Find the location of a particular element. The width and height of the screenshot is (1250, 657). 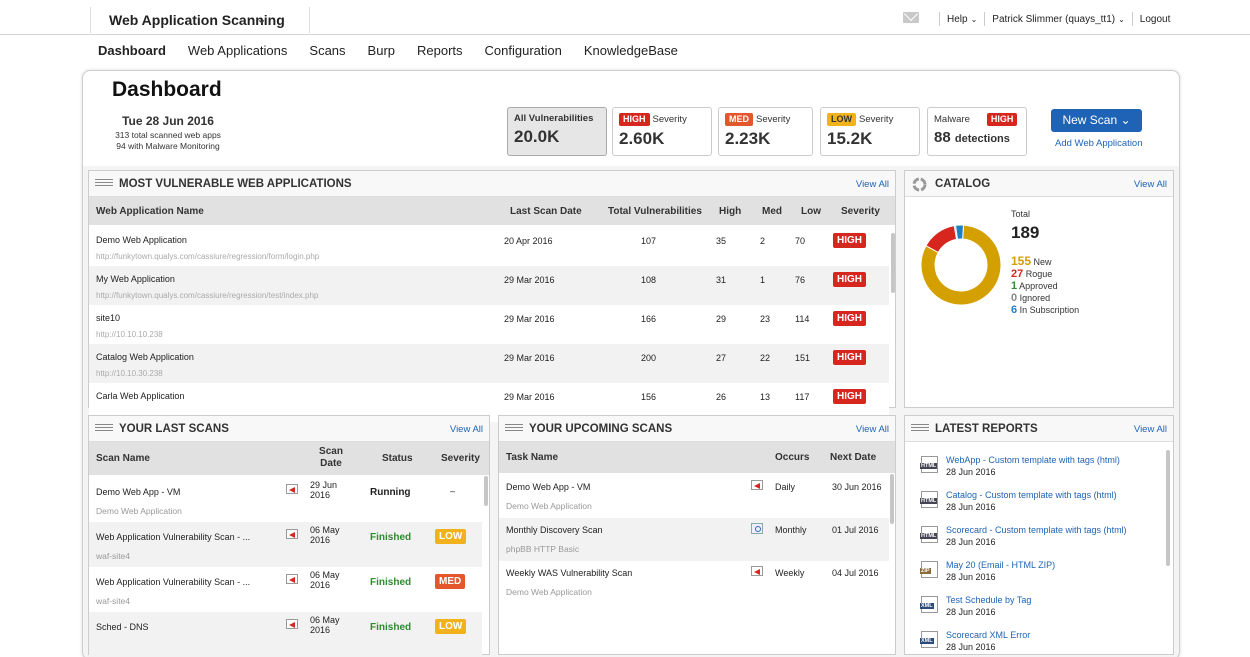

last-scan-date: 29 Mar 2016 is located at coordinates (529, 280).